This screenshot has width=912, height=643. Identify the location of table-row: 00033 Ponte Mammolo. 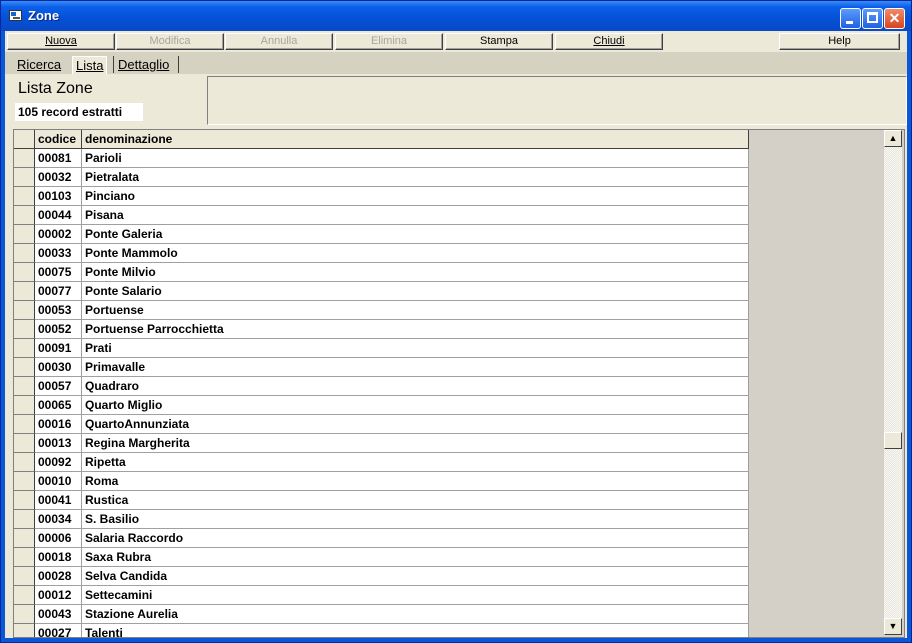
(381, 253).